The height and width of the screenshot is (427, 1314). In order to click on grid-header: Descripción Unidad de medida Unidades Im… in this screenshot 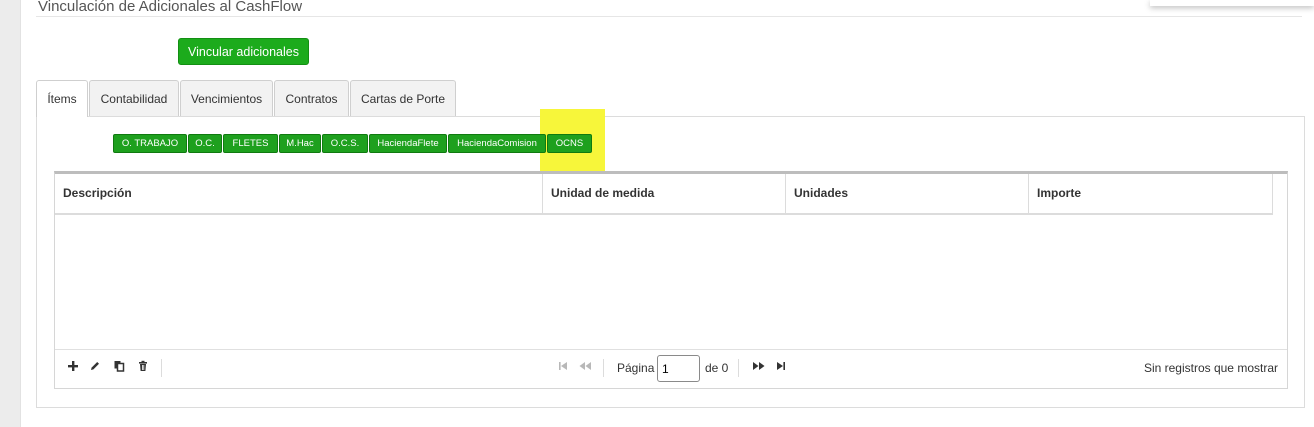, I will do `click(664, 194)`.